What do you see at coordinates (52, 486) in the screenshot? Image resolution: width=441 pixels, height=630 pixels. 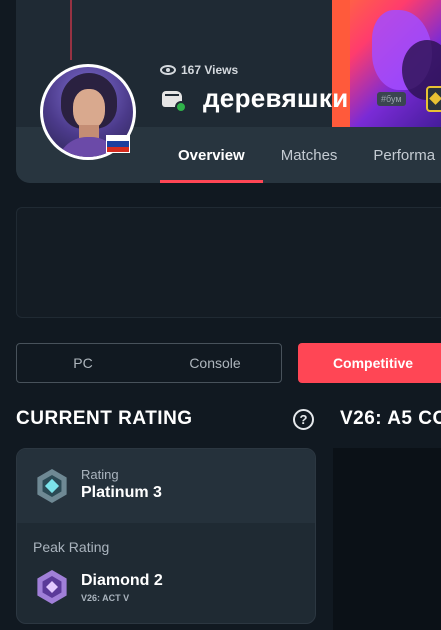 I see `platinum-rank-icon` at bounding box center [52, 486].